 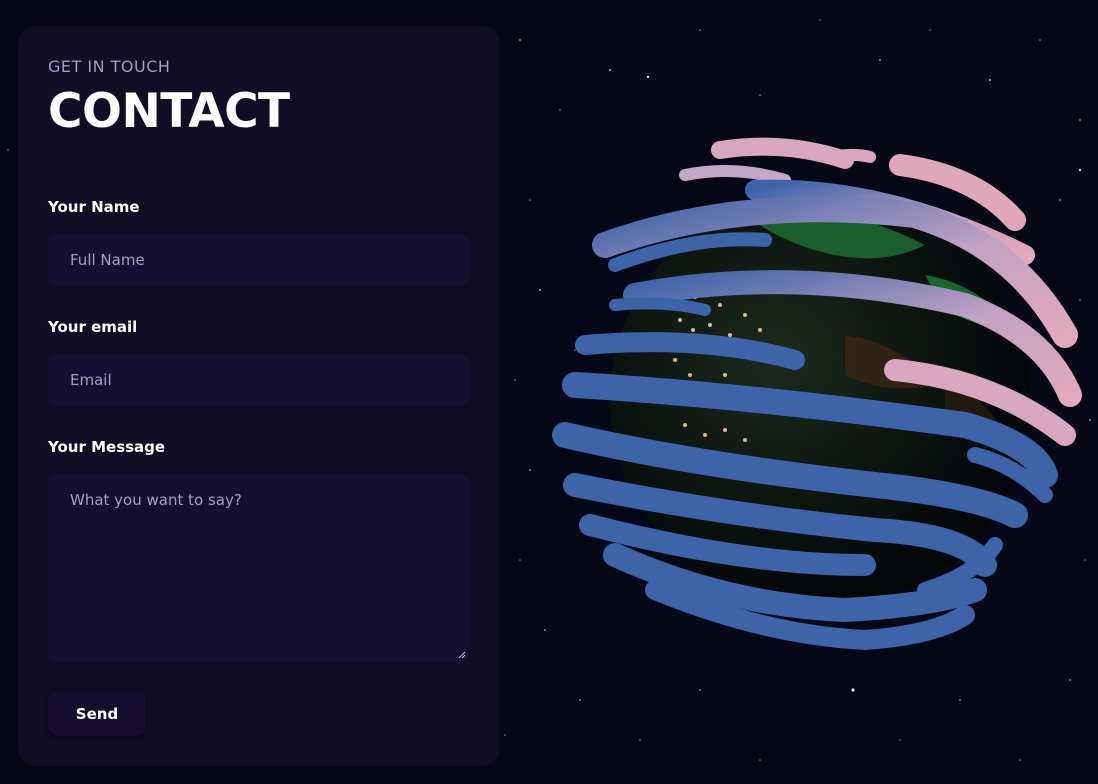 I want to click on name-placeholder: Full Name, so click(x=107, y=260).